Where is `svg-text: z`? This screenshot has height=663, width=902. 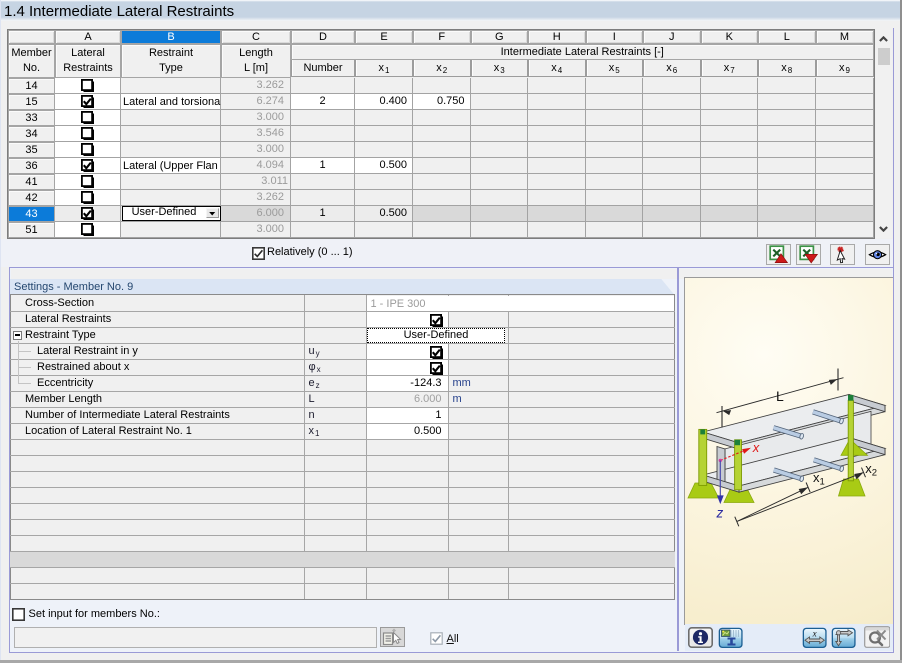 svg-text: z is located at coordinates (719, 512).